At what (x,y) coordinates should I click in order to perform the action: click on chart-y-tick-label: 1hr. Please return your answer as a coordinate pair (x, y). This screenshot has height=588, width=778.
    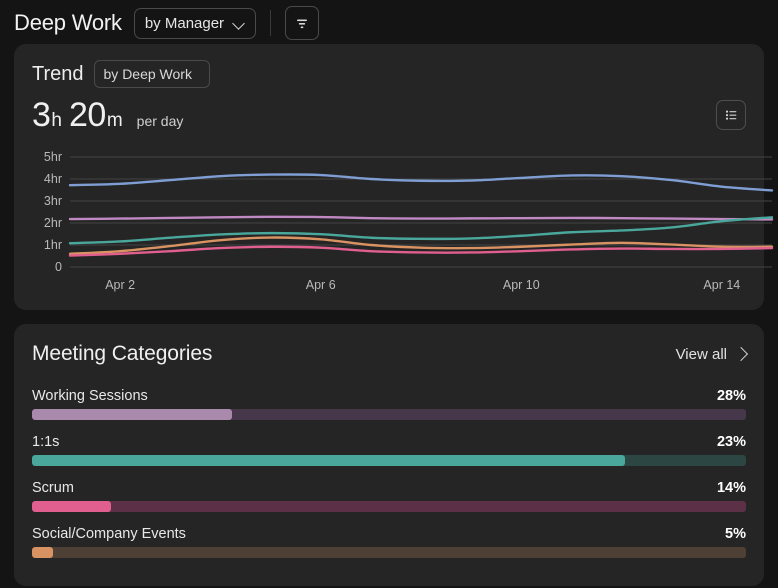
    Looking at the image, I should click on (53, 245).